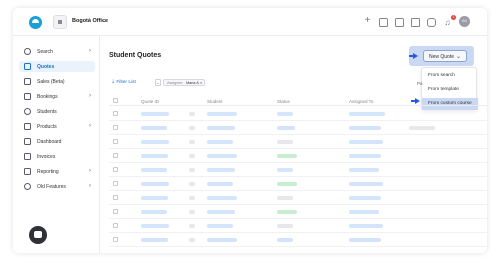 This screenshot has width=500, height=263. What do you see at coordinates (201, 83) in the screenshot?
I see `close-icon: ×` at bounding box center [201, 83].